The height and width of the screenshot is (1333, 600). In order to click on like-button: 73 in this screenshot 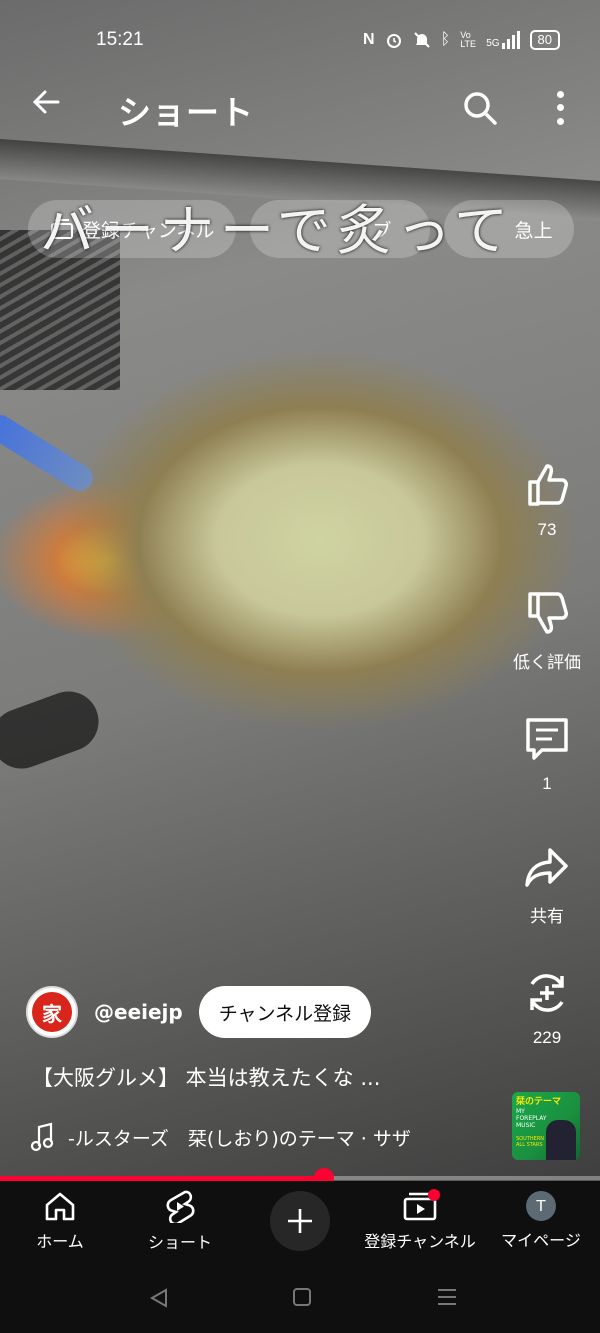, I will do `click(547, 500)`.